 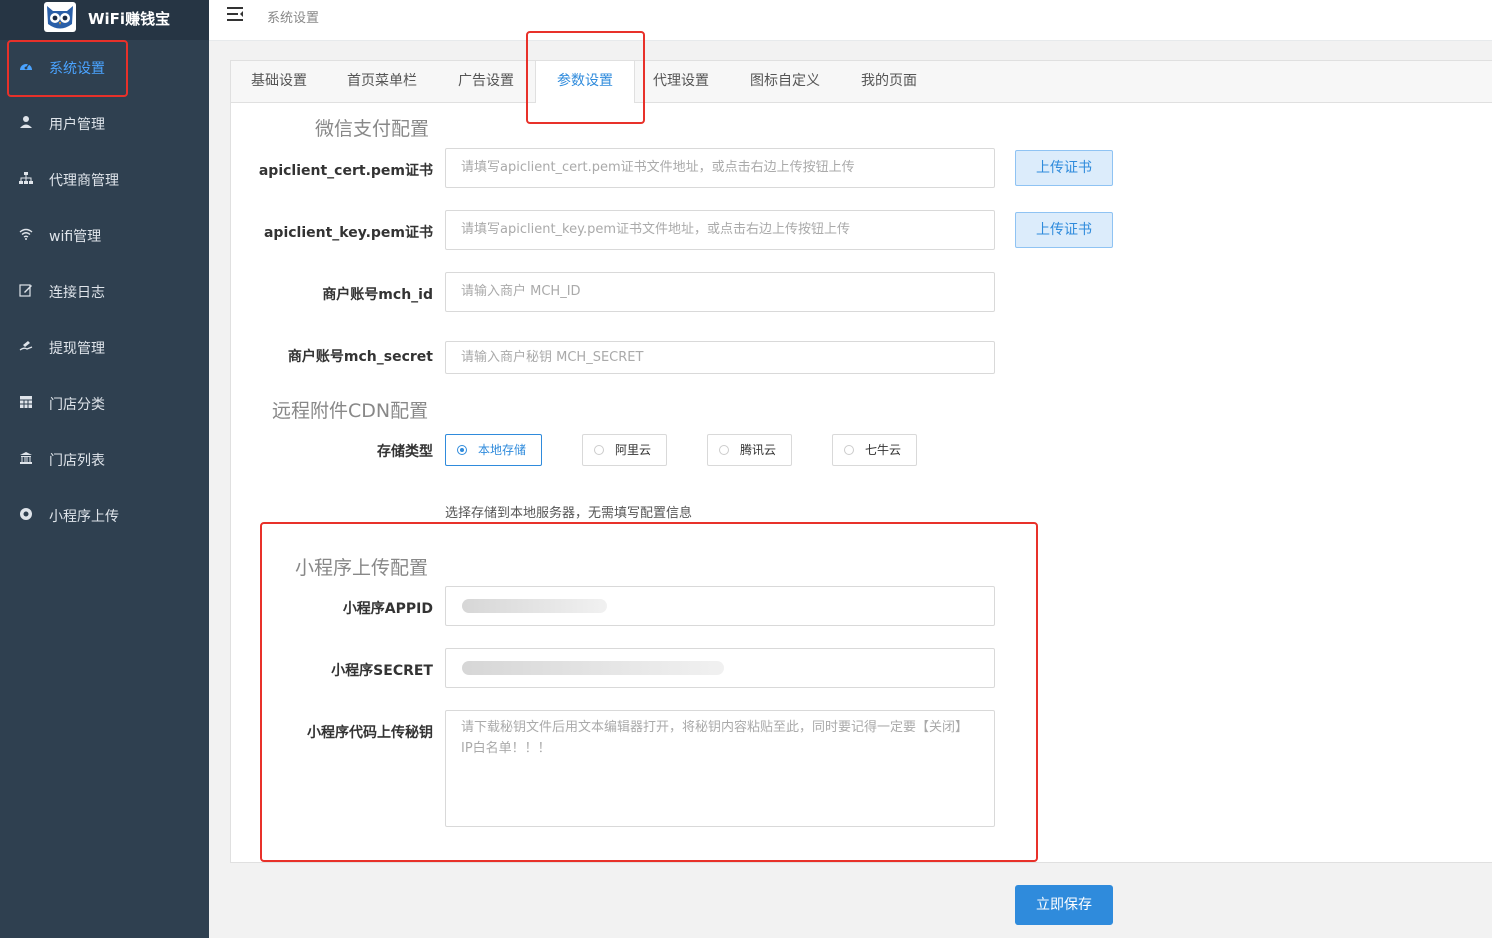 I want to click on radio-qiniu-cloud: 七牛云, so click(x=874, y=450).